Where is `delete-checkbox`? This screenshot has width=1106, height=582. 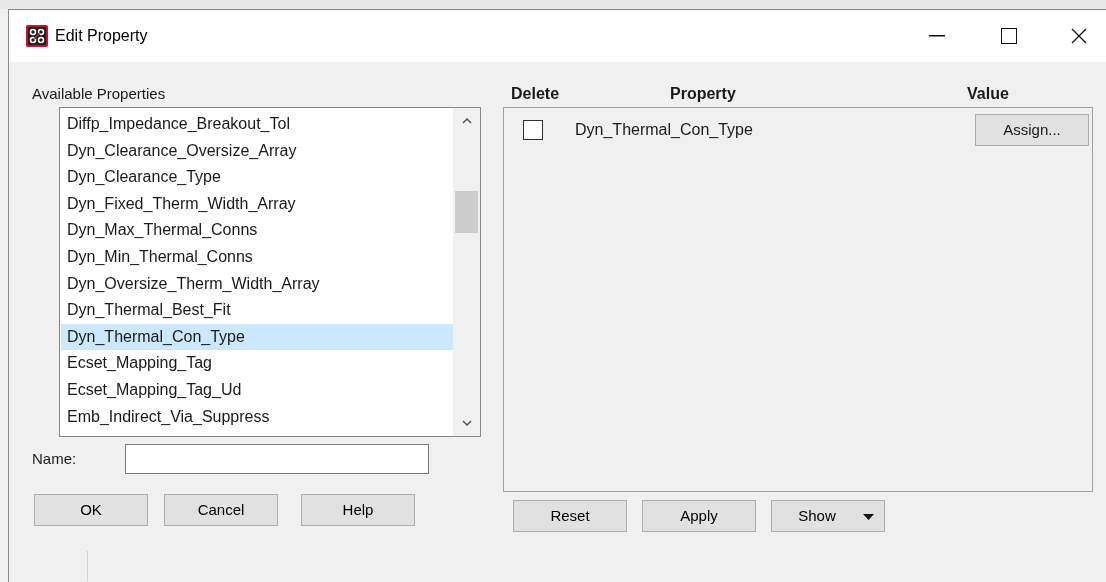
delete-checkbox is located at coordinates (533, 130).